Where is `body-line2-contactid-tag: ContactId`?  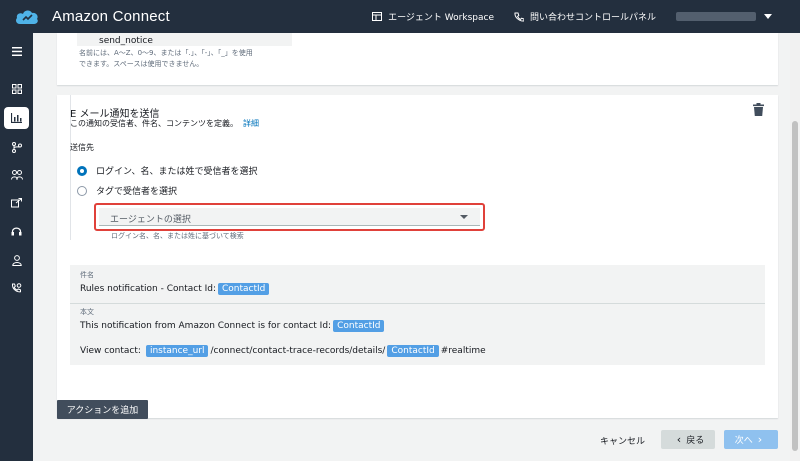
body-line2-contactid-tag: ContactId is located at coordinates (413, 351).